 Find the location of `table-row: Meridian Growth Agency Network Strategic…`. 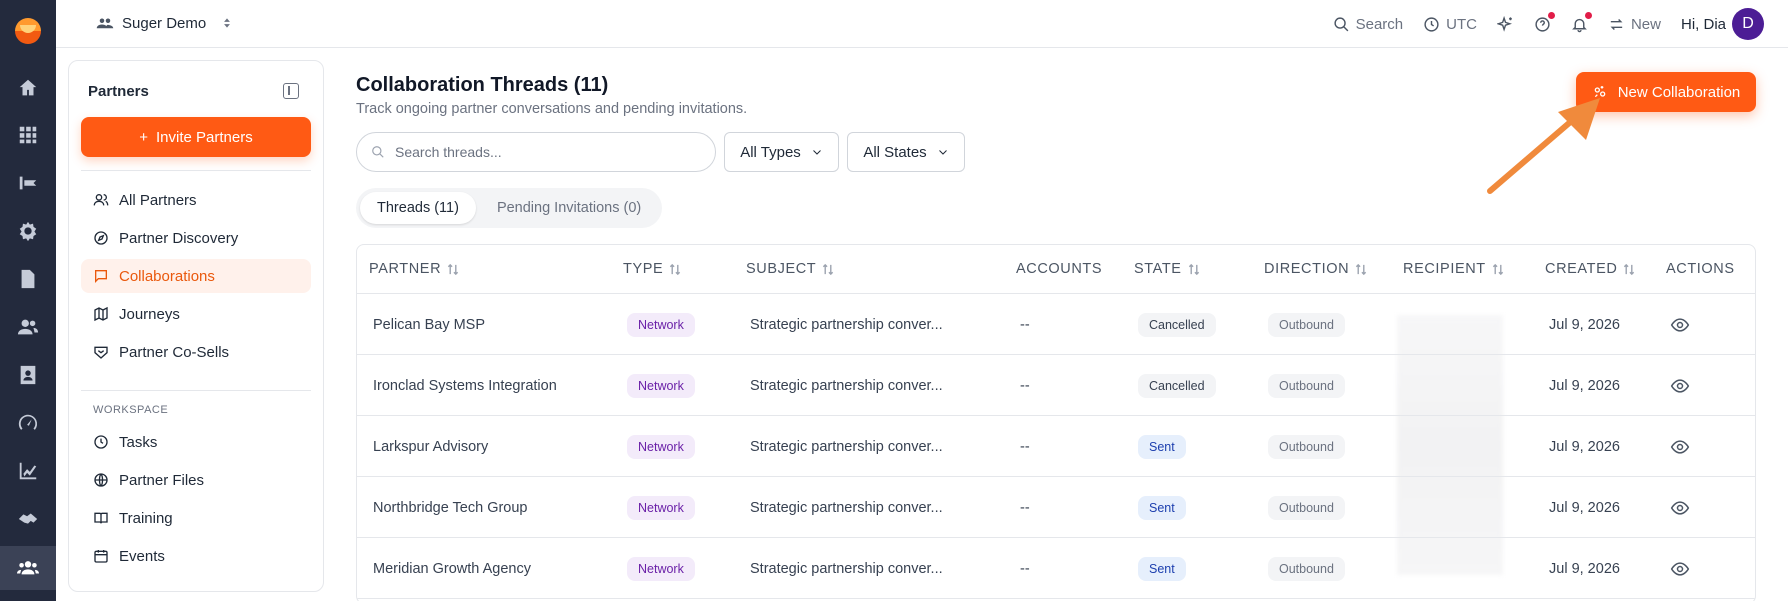

table-row: Meridian Growth Agency Network Strategic… is located at coordinates (1056, 568).